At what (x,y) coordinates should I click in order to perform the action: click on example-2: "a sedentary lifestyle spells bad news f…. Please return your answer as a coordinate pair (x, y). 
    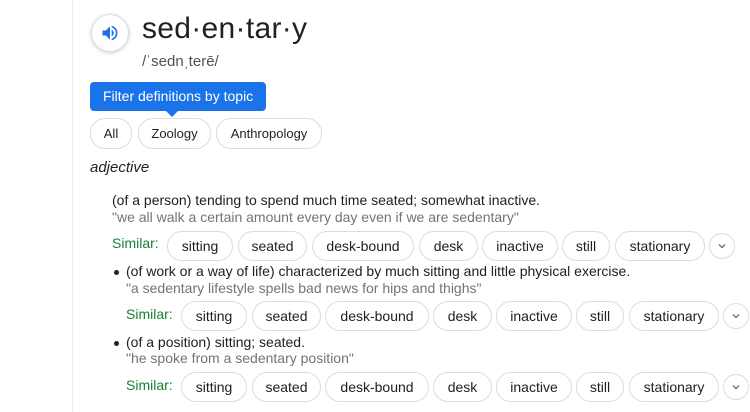
    Looking at the image, I should click on (304, 288).